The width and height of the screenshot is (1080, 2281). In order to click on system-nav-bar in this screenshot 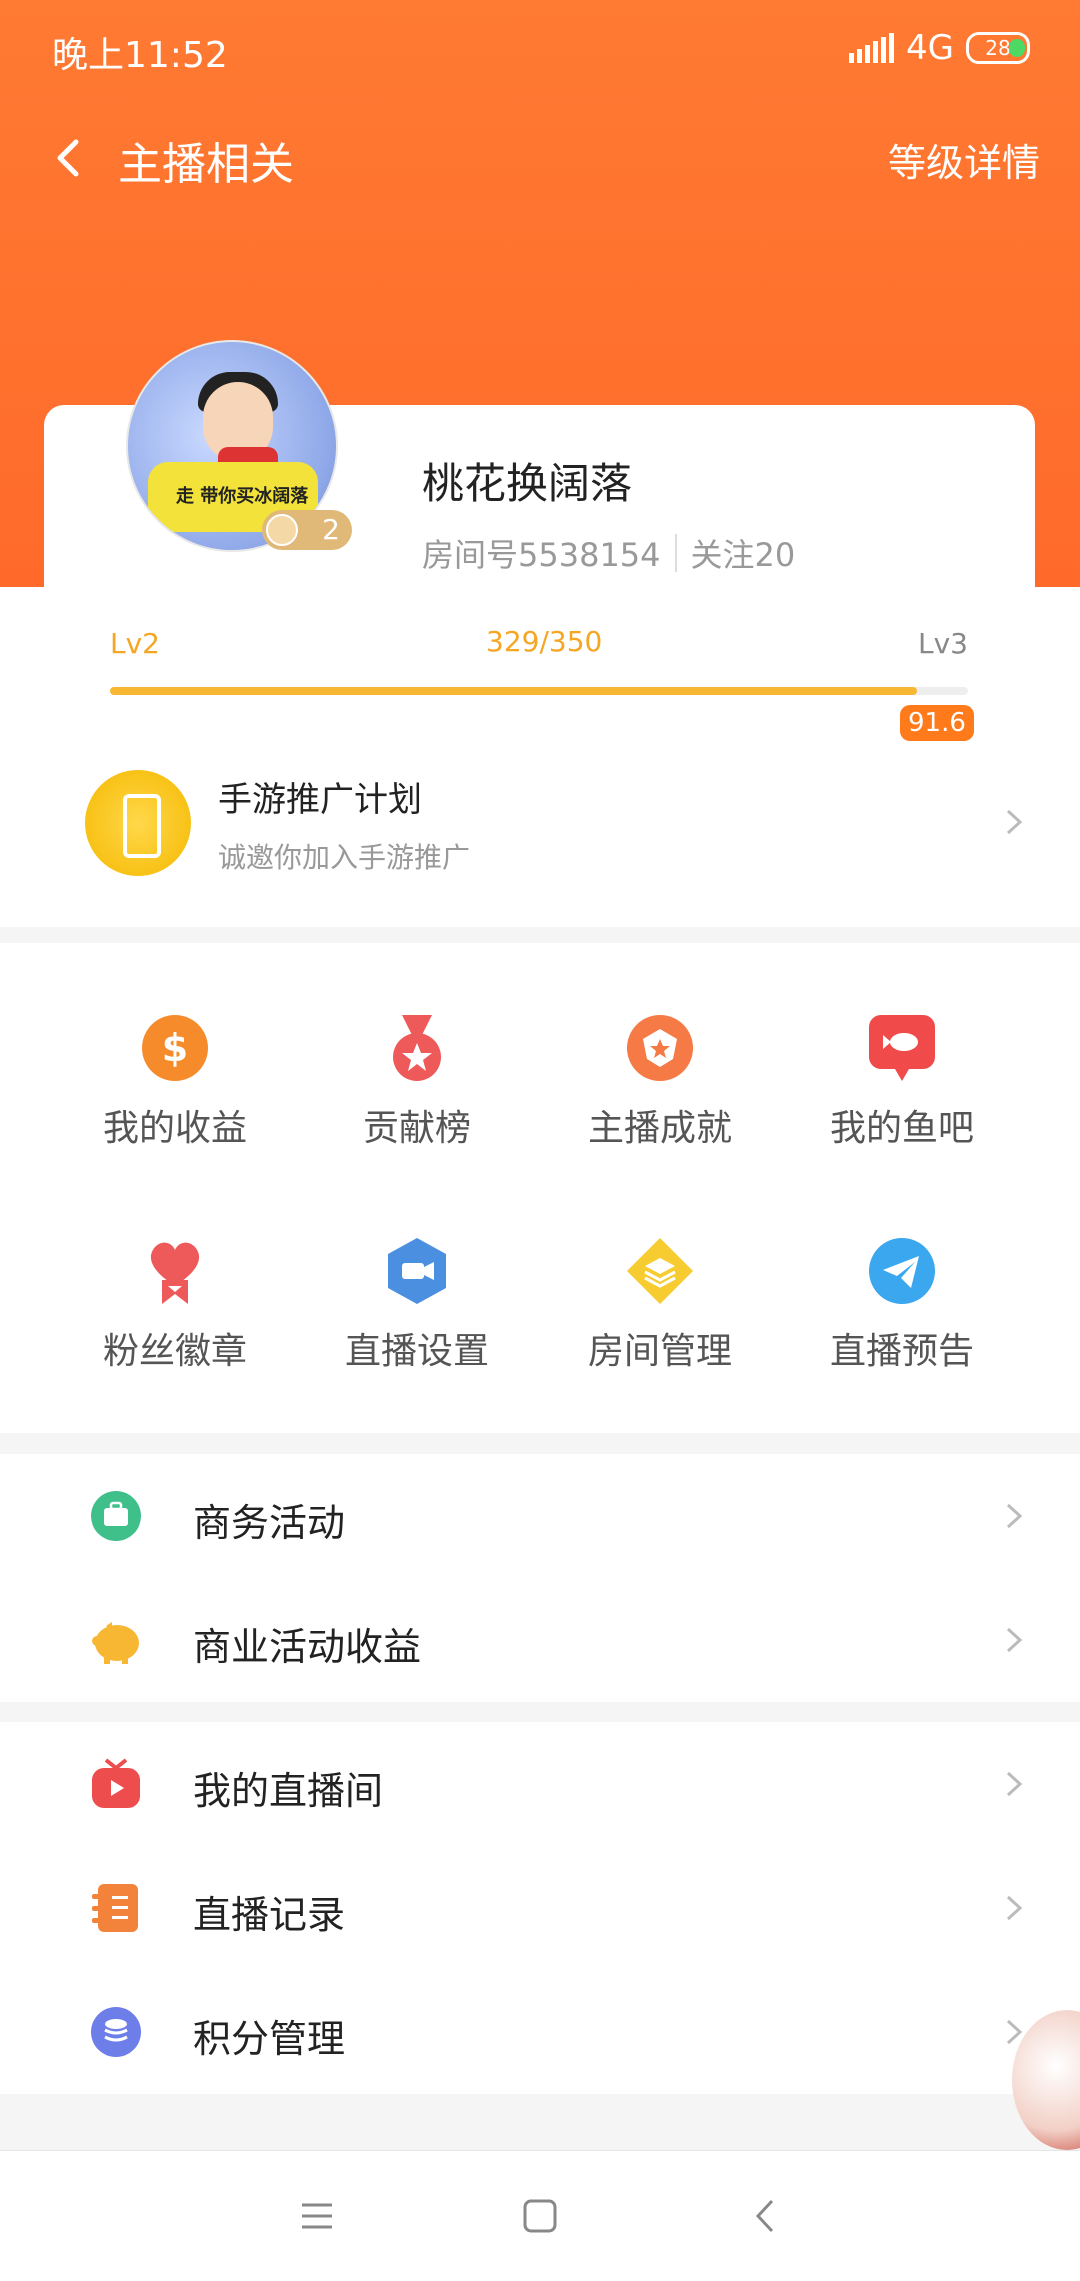, I will do `click(540, 2215)`.